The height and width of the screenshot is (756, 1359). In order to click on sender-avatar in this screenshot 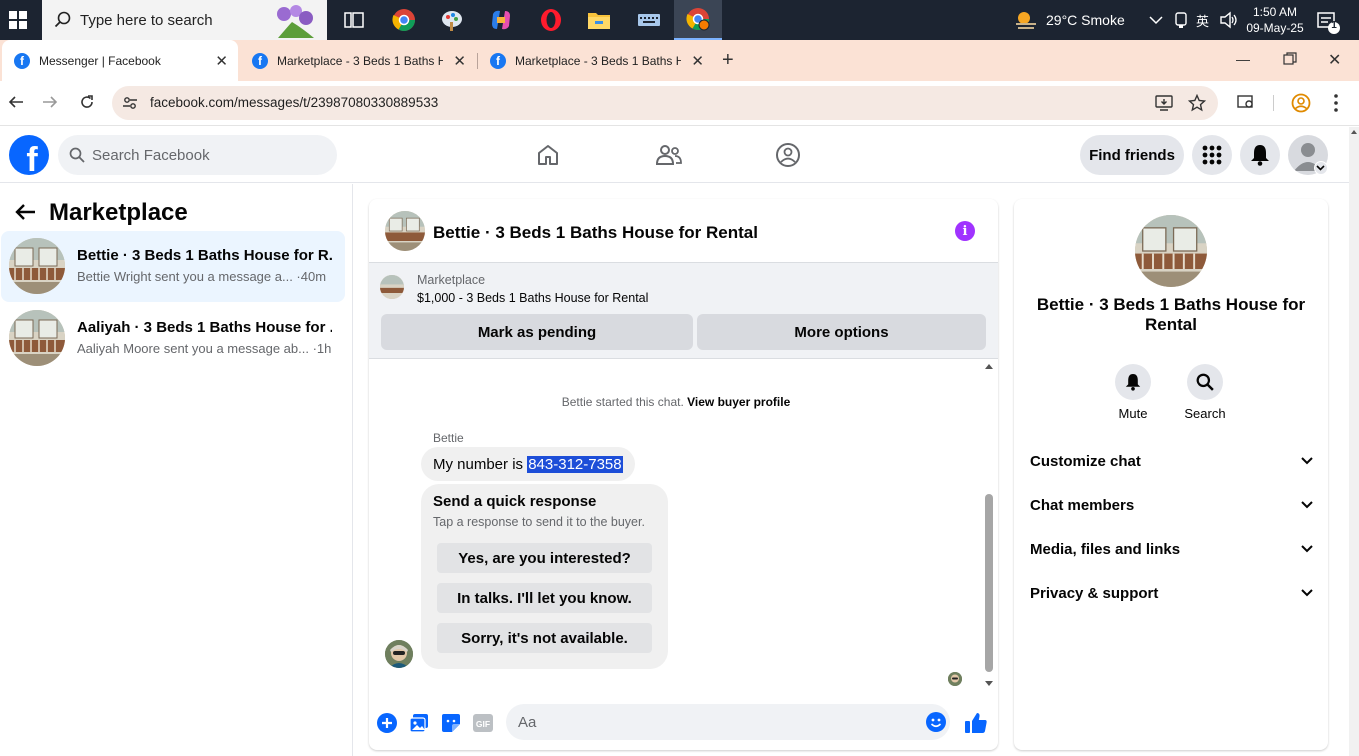, I will do `click(399, 654)`.